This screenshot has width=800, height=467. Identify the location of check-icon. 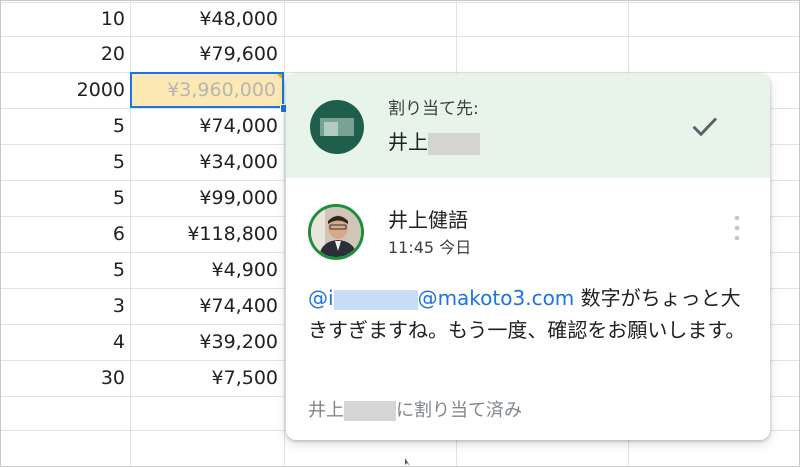
(704, 126).